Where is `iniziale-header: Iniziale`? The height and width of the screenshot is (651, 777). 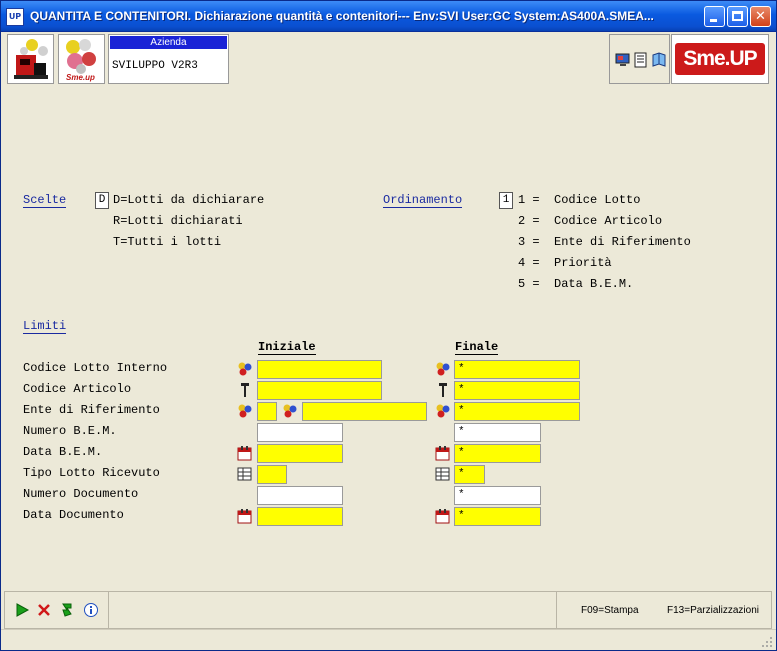
iniziale-header: Iniziale is located at coordinates (287, 347).